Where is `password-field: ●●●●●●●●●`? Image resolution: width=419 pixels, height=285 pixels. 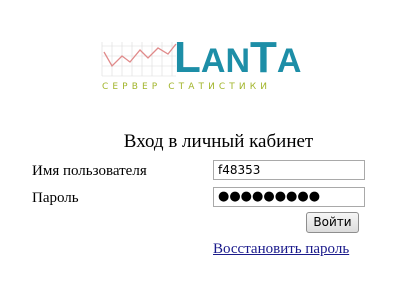
password-field: ●●●●●●●●● is located at coordinates (289, 197).